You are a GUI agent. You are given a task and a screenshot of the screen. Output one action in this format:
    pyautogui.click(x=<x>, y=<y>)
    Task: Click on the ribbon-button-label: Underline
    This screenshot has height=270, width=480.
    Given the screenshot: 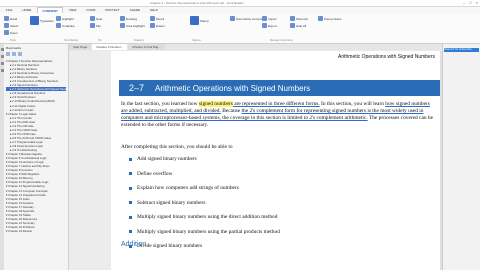 What is the action you would take?
    pyautogui.click(x=68, y=25)
    